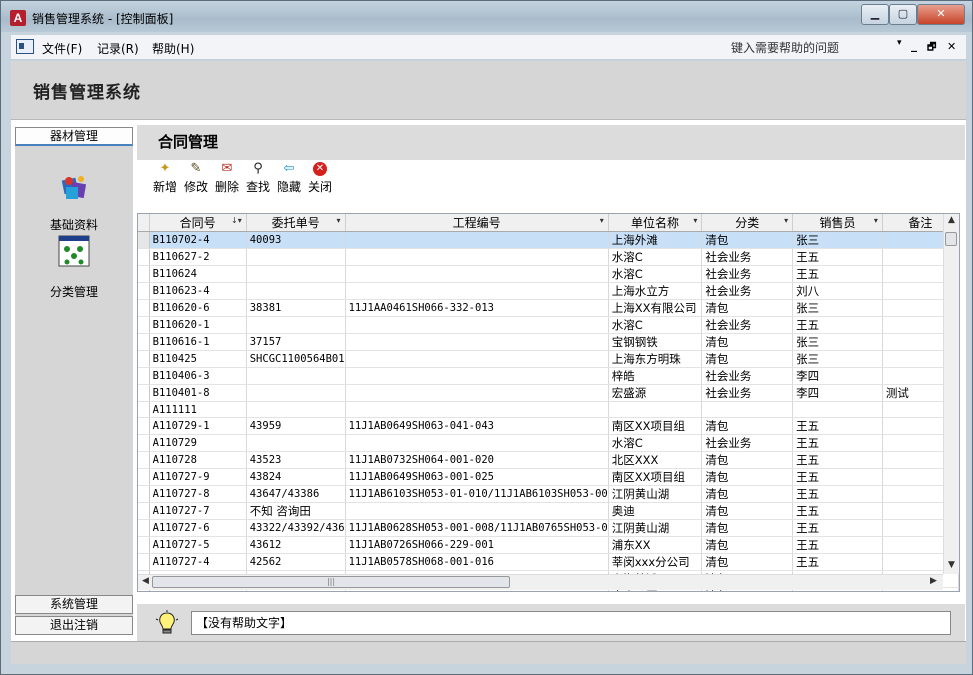  What do you see at coordinates (198, 308) in the screenshot?
I see `table-cell: B110620-6` at bounding box center [198, 308].